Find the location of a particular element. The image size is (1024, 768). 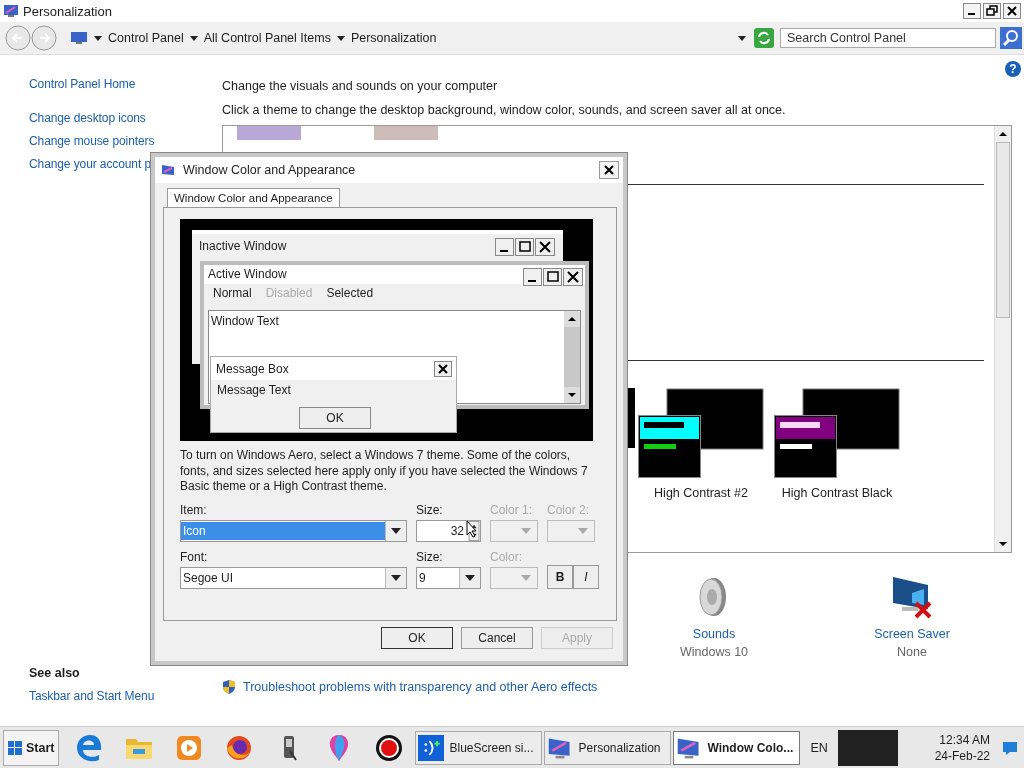

field-label: Color: is located at coordinates (506, 556).